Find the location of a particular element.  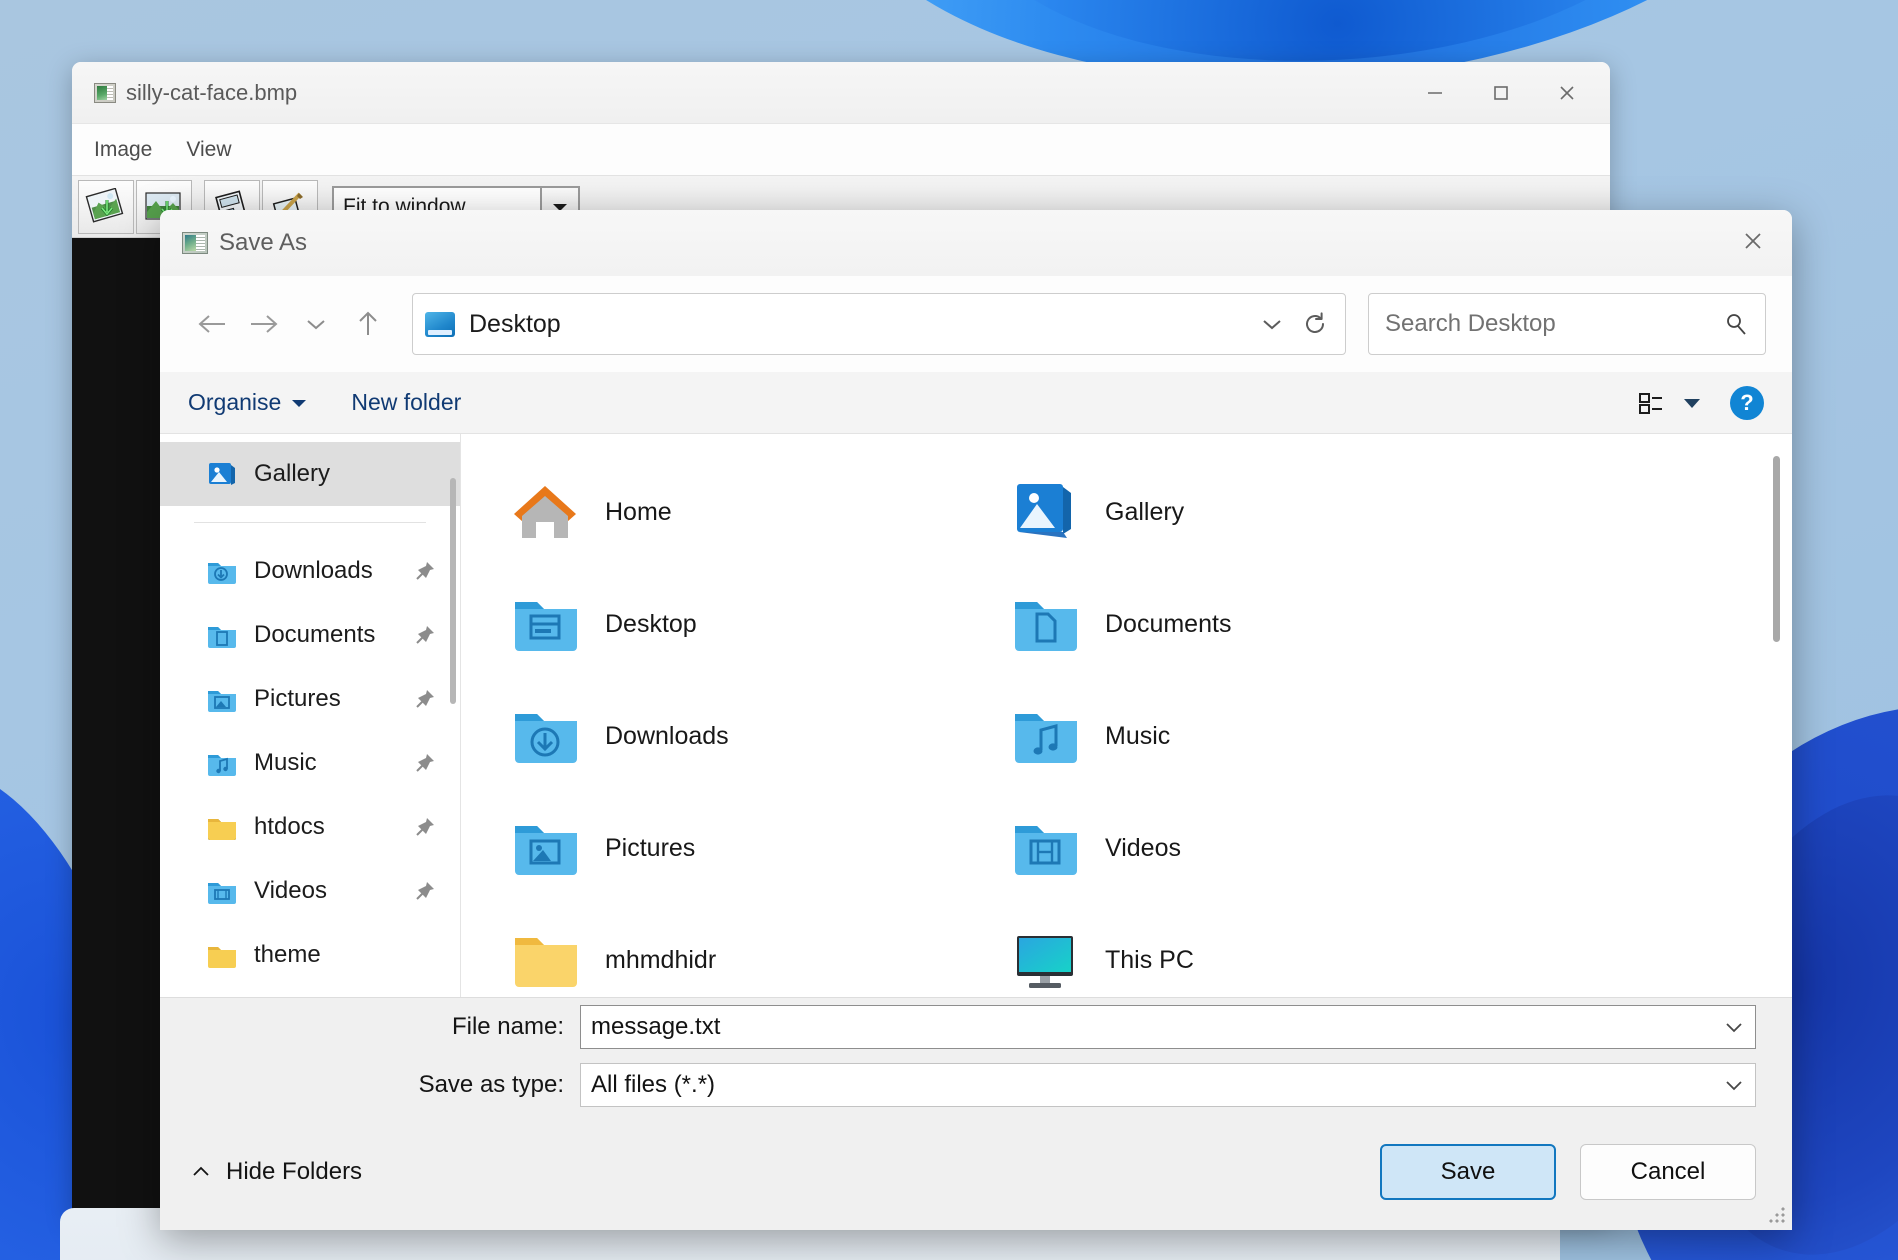

menu-item-image: Image is located at coordinates (123, 150).